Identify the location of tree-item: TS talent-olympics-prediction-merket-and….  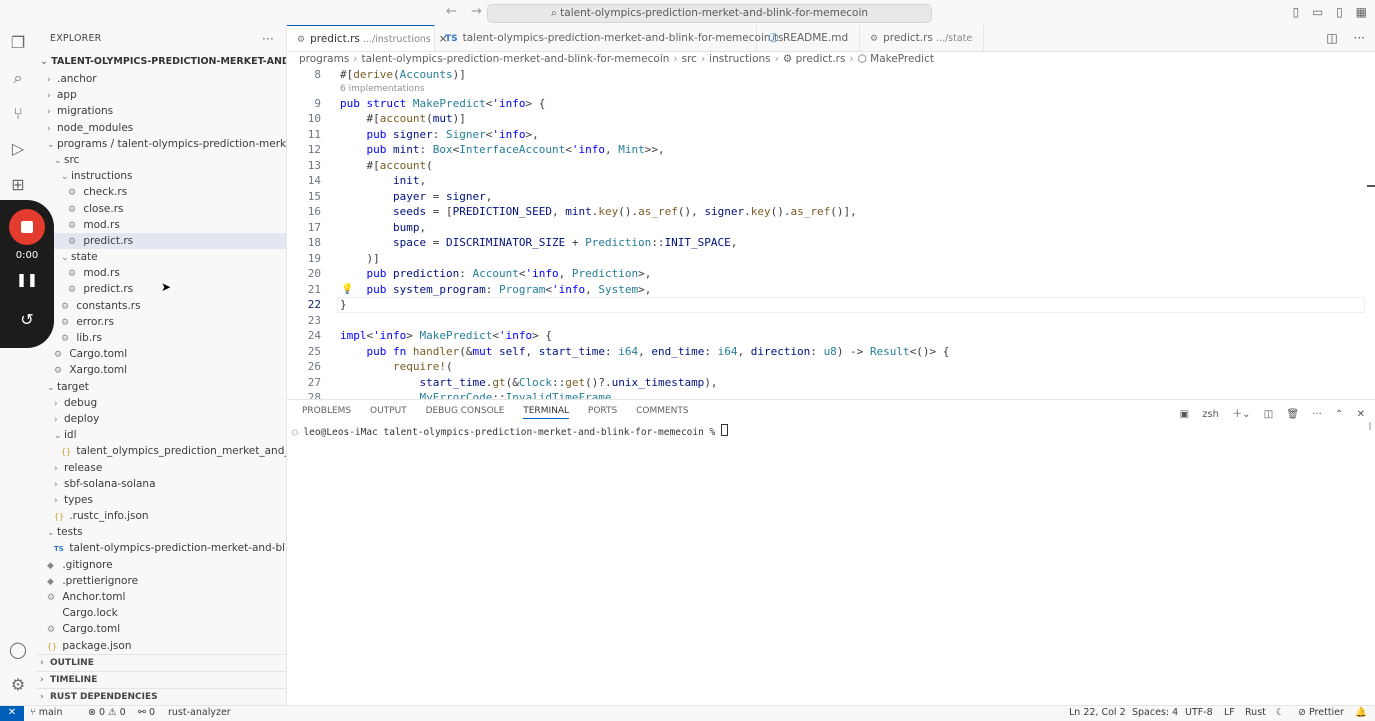
(161, 548).